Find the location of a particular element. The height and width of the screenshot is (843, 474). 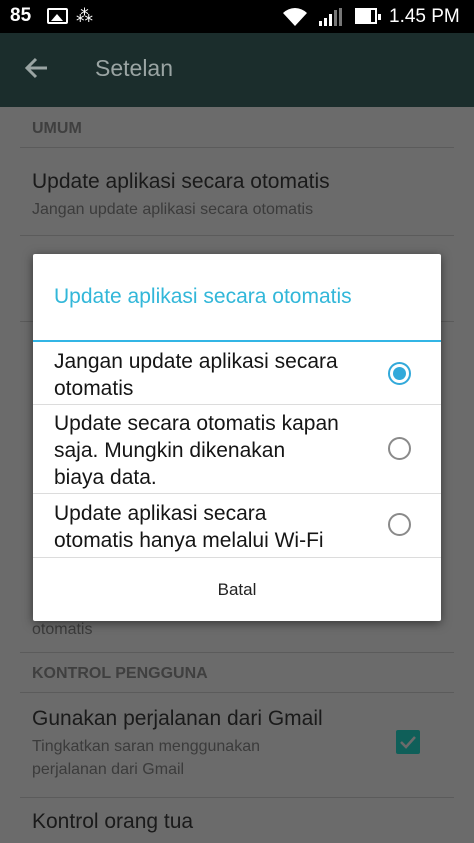

dialog-title: Update aplikasi secara otomatis is located at coordinates (203, 296).